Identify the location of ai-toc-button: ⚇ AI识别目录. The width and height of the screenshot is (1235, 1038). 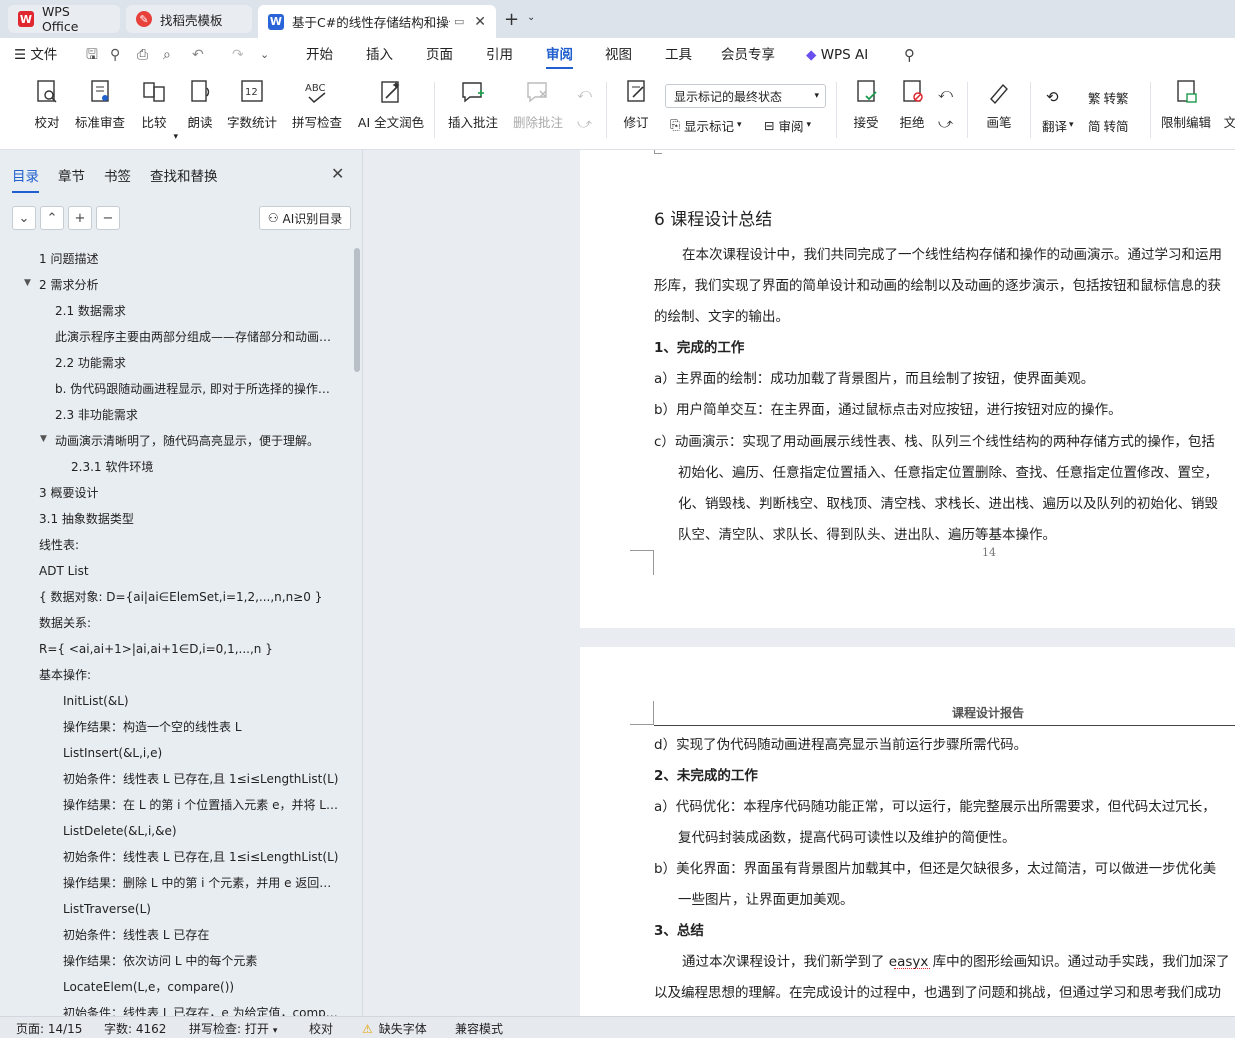
(305, 218).